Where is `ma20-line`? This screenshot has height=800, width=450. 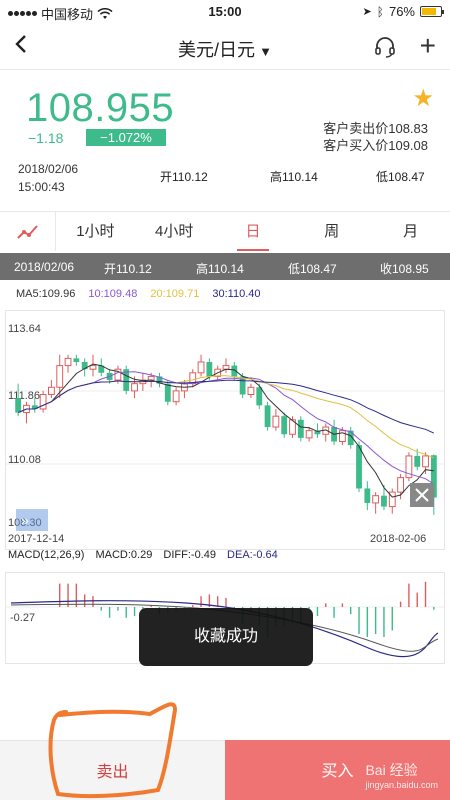 ma20-line is located at coordinates (226, 417).